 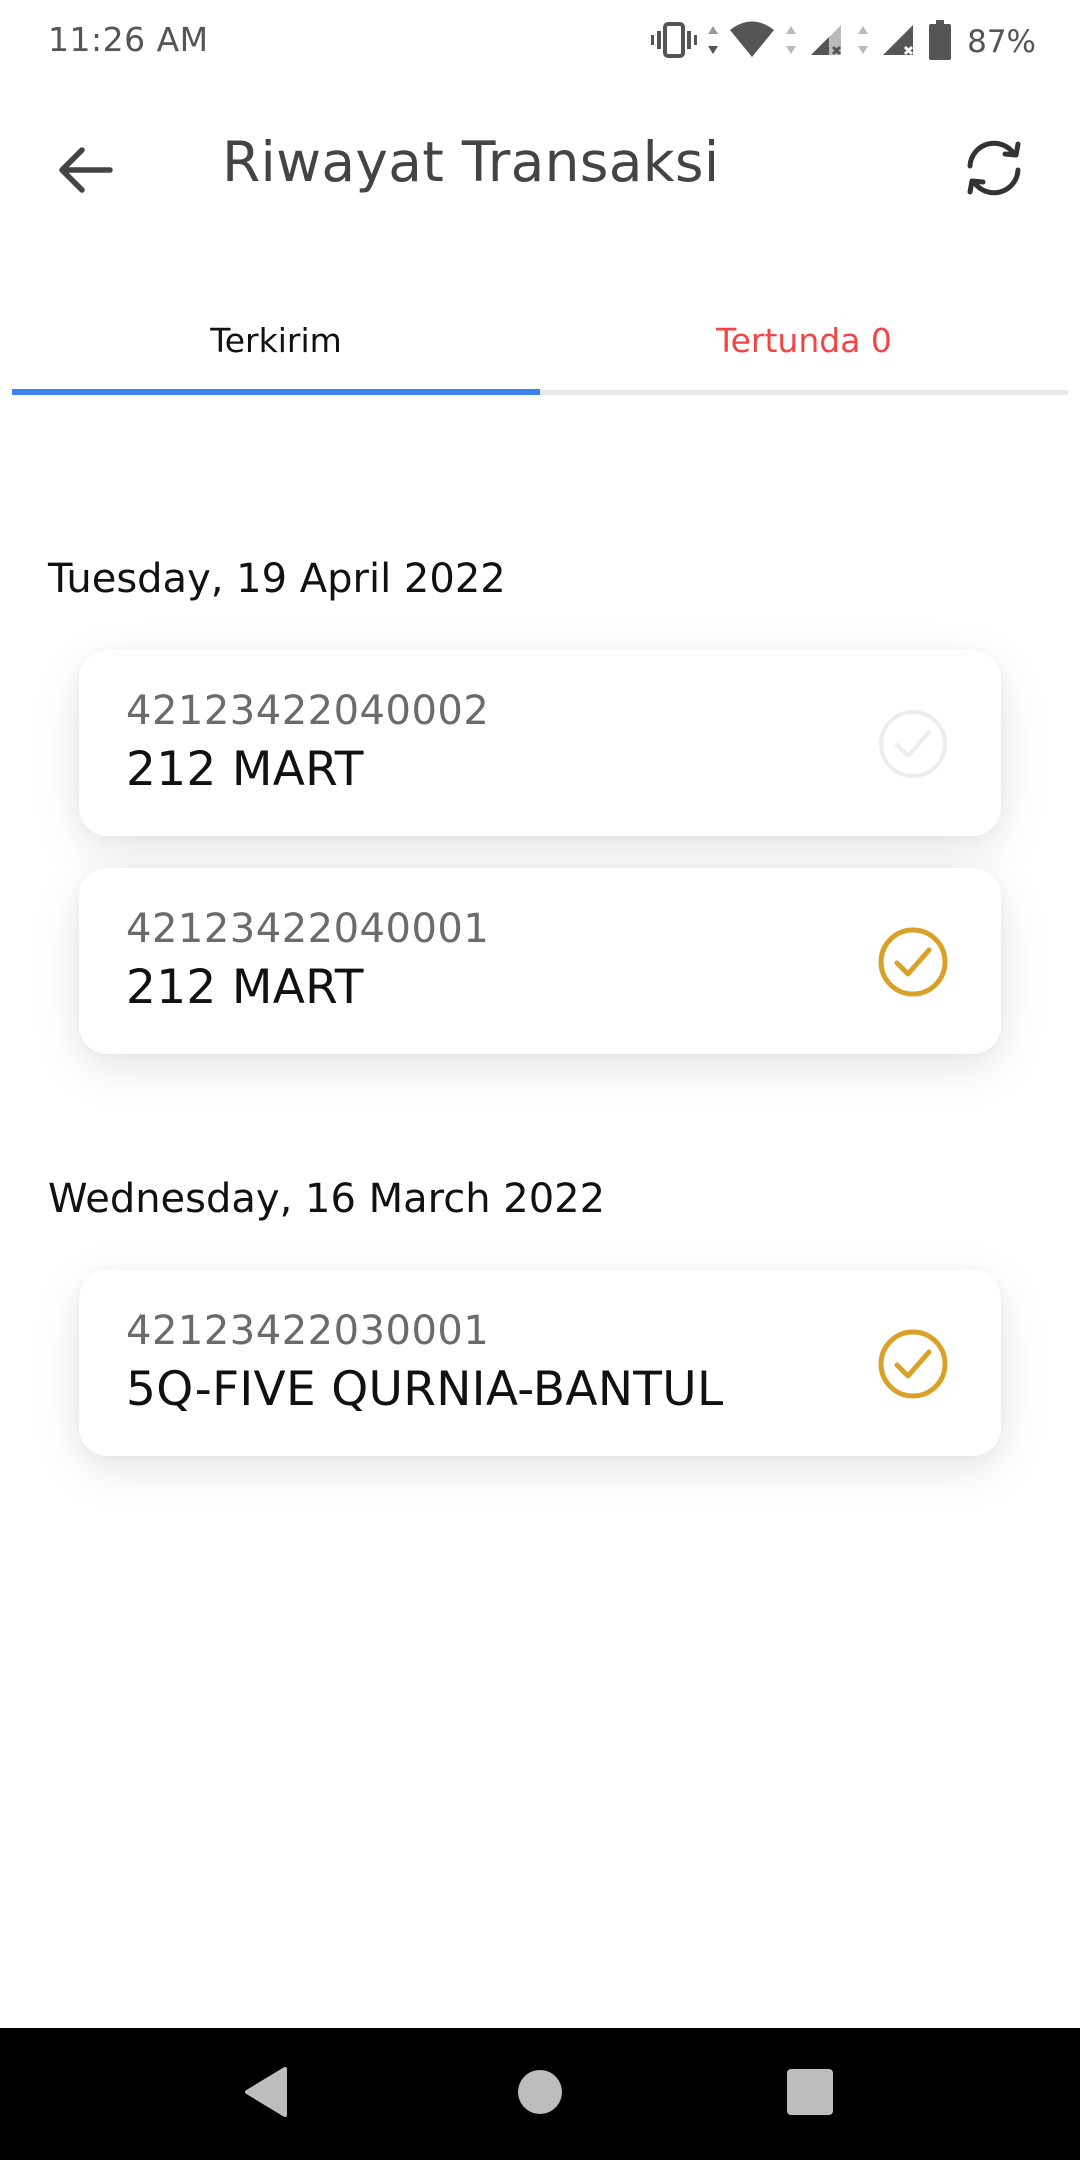 I want to click on home-circle-icon, so click(x=540, y=2094).